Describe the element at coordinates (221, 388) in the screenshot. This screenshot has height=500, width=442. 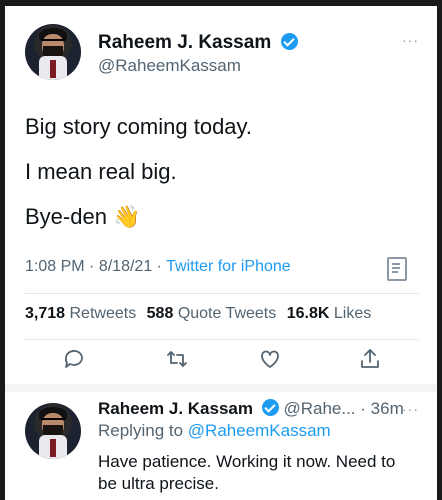
I see `section-separator` at that location.